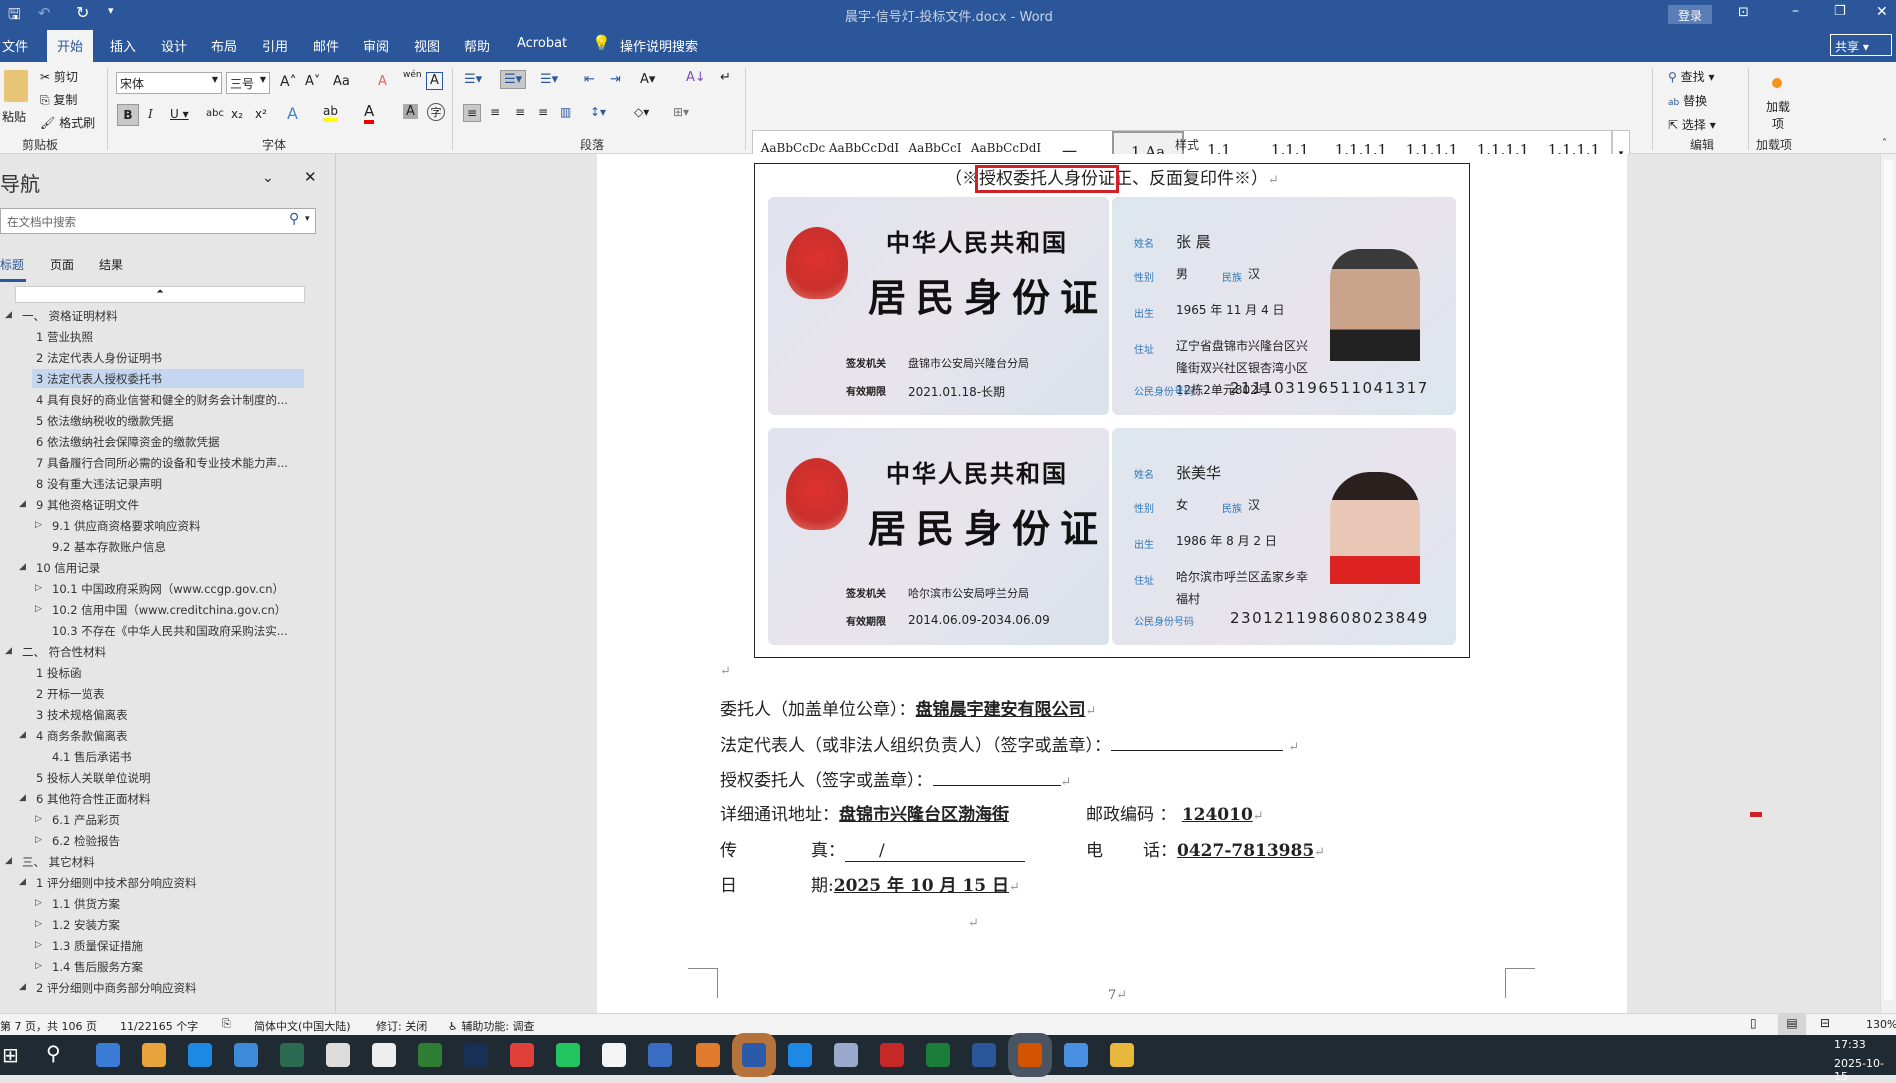  Describe the element at coordinates (109, 547) in the screenshot. I see `nav-heading-item: 9.2 基本存款账户信息` at that location.